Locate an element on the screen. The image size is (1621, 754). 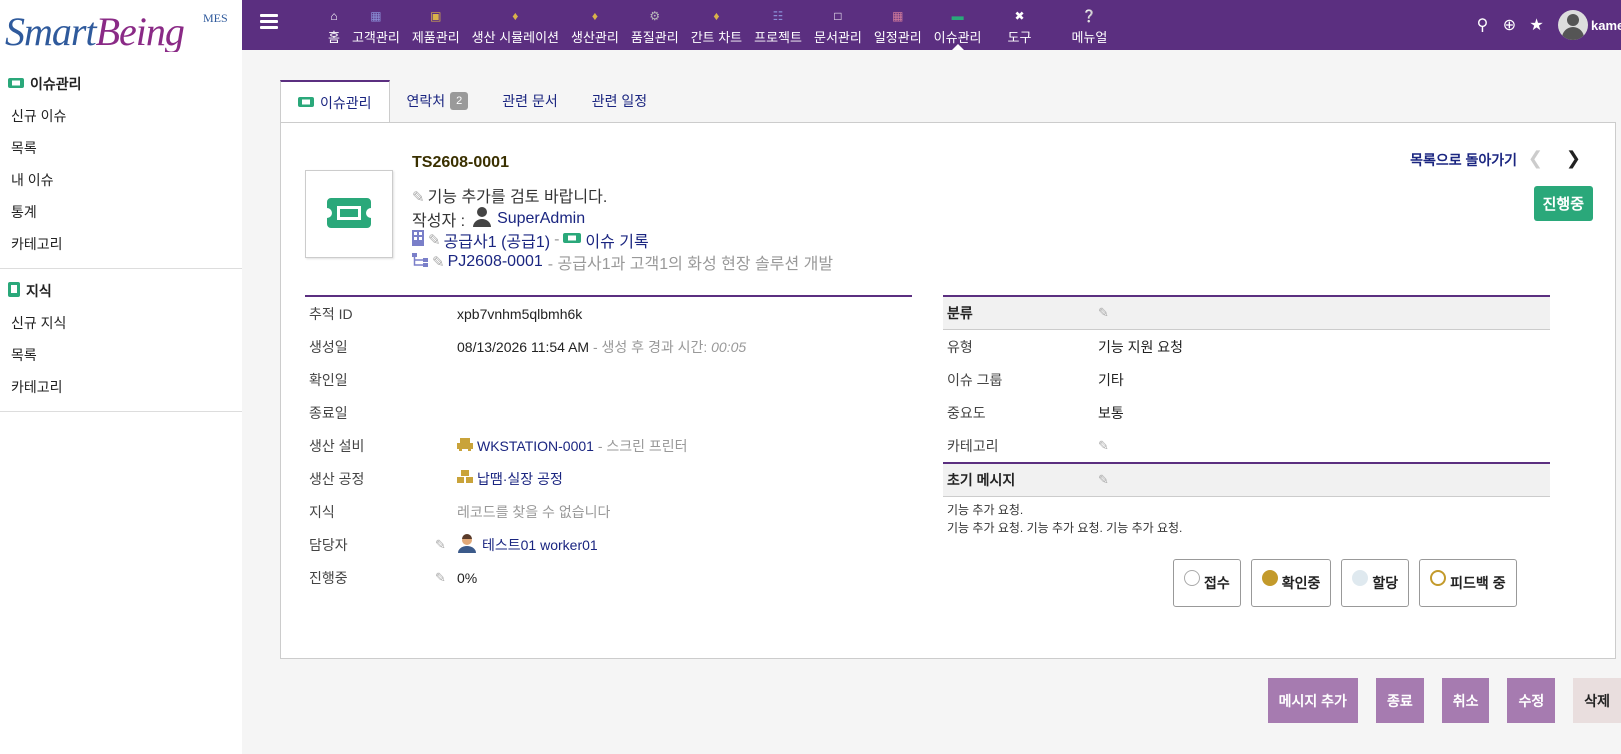
assignee-link: 테스트01 worker01 is located at coordinates (540, 545).